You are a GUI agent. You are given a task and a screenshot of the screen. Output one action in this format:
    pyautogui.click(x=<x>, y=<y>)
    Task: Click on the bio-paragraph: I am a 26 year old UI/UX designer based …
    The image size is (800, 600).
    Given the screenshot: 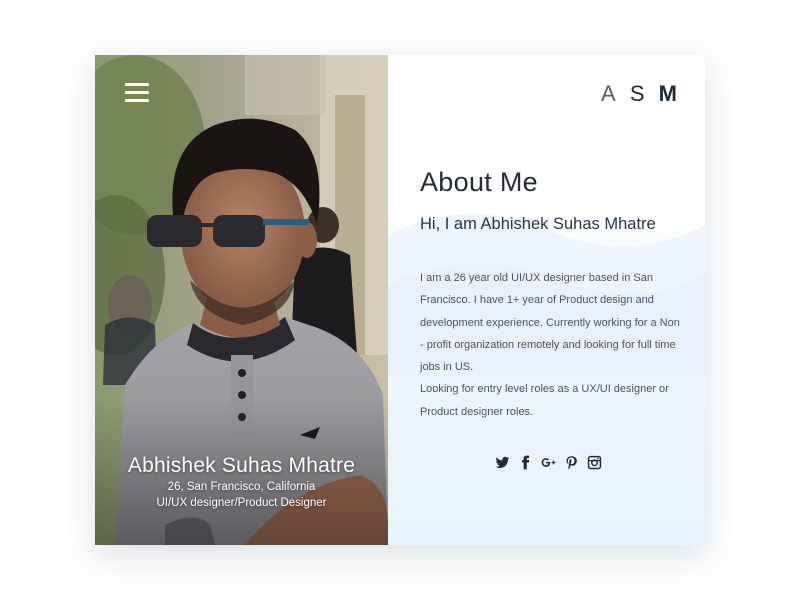 What is the action you would take?
    pyautogui.click(x=550, y=323)
    